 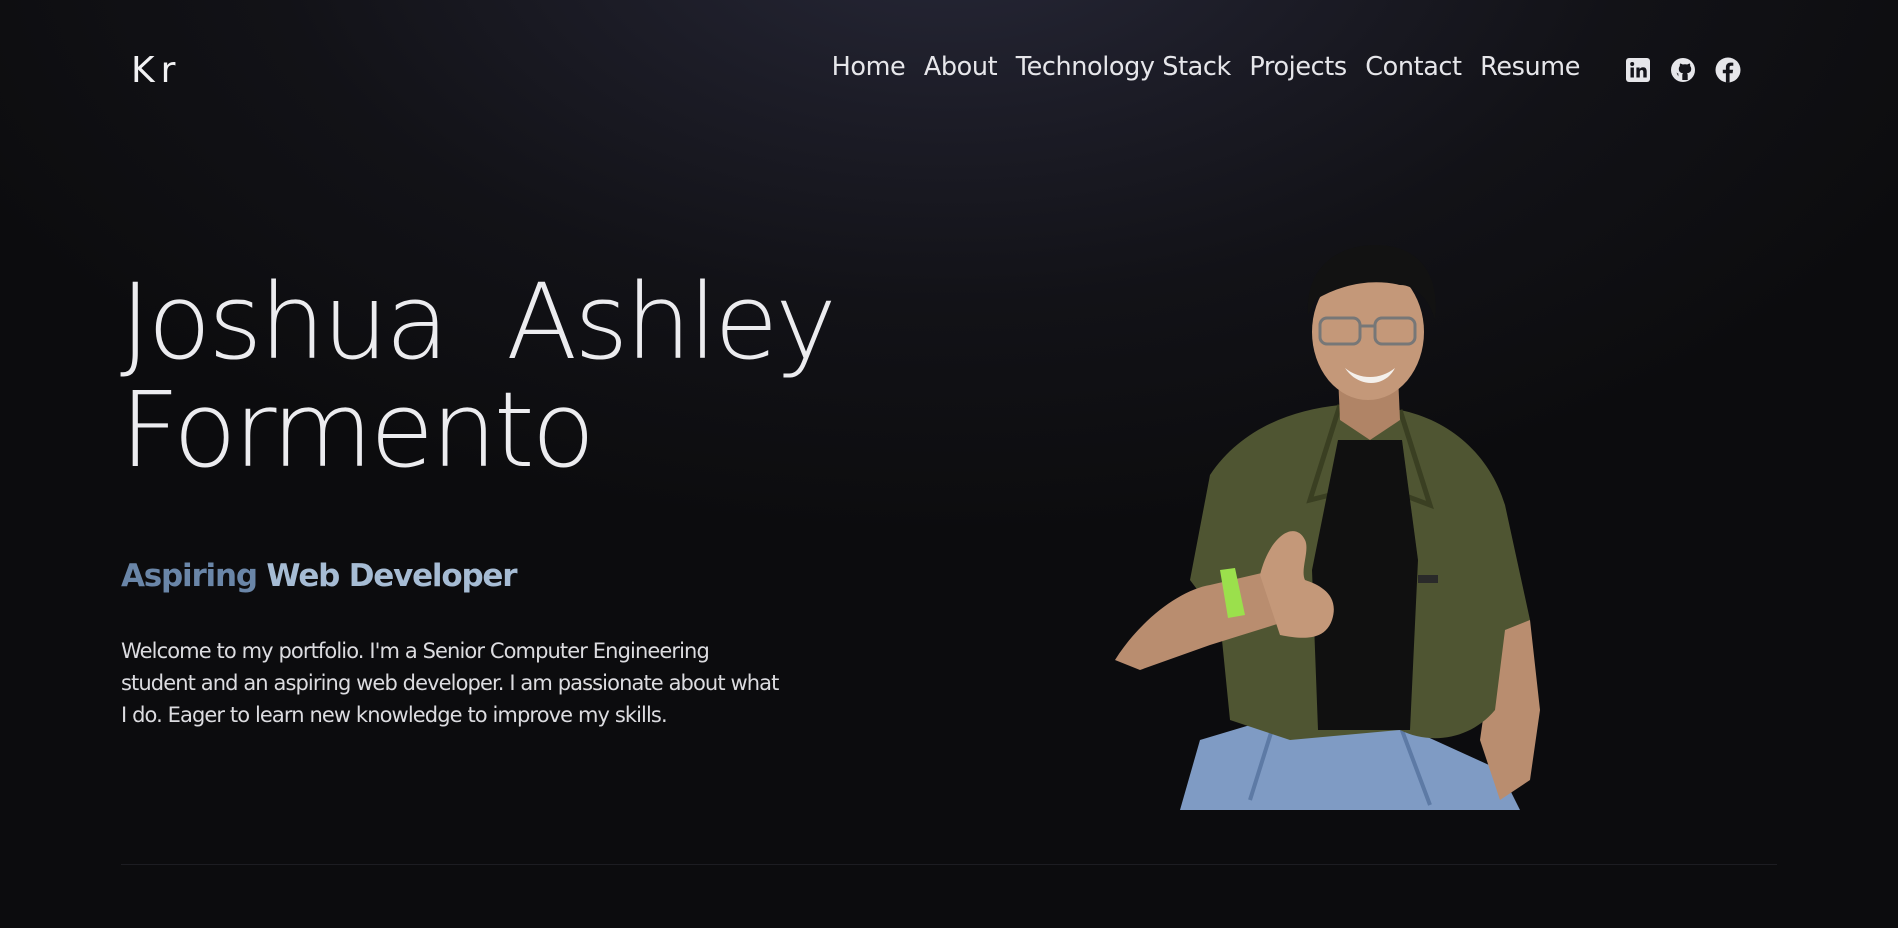 I want to click on github-icon, so click(x=1683, y=70).